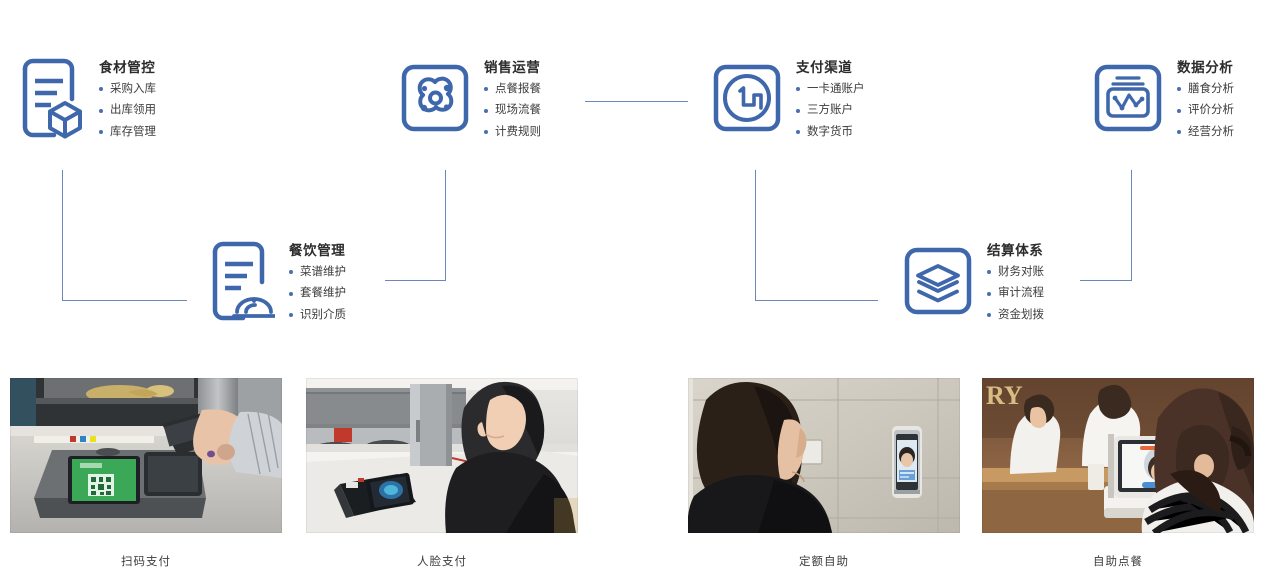 Image resolution: width=1268 pixels, height=577 pixels. Describe the element at coordinates (323, 314) in the screenshot. I see `module-list-item-label: 识别介质` at that location.